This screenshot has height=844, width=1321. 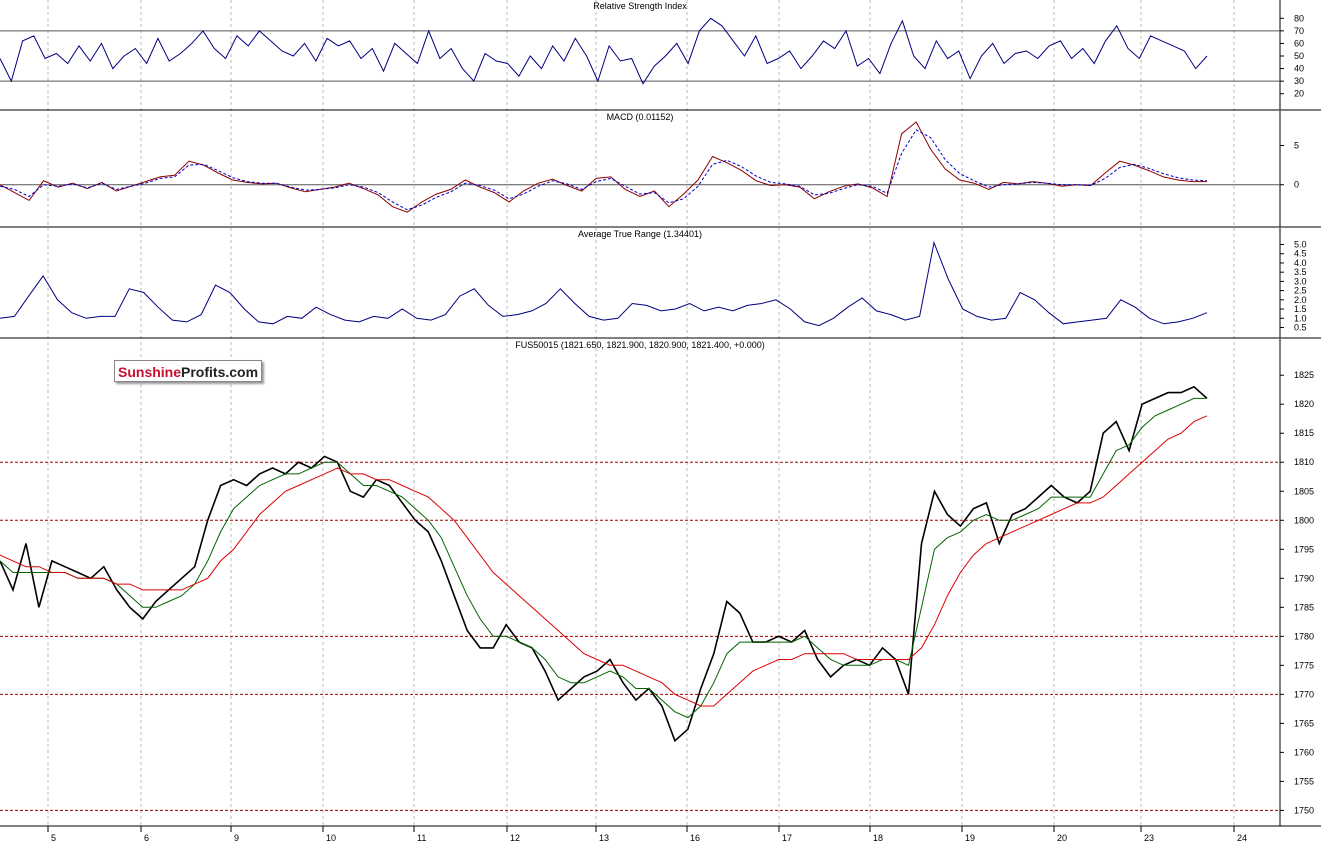 I want to click on price-y-tick-label: 1790, so click(x=1304, y=578).